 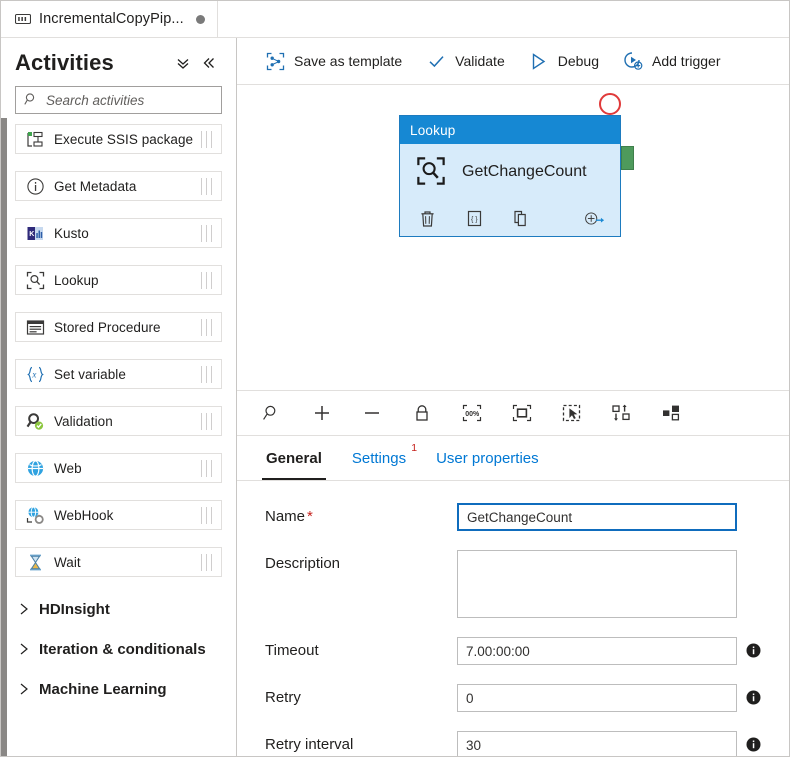 I want to click on lookup-icon, so click(x=431, y=172).